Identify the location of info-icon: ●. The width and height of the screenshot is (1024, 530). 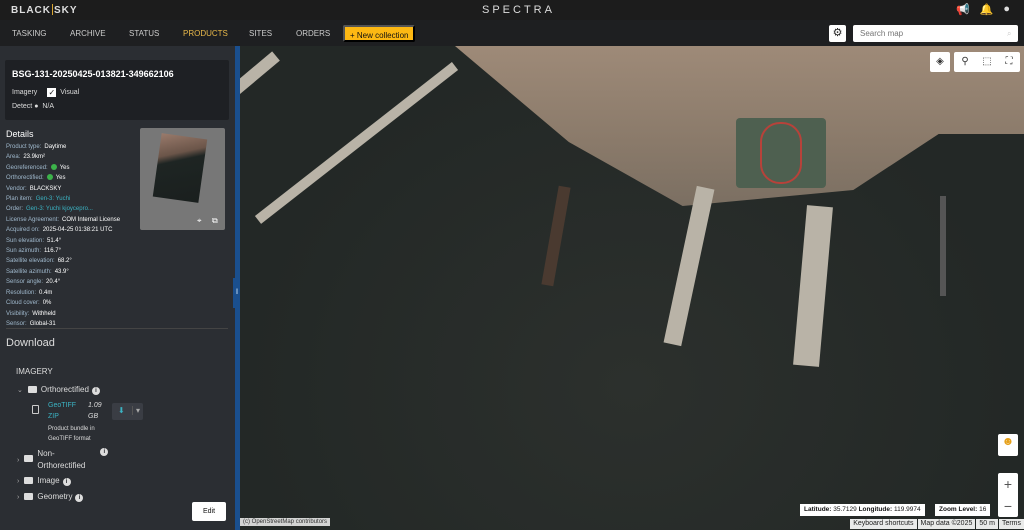
(36, 106).